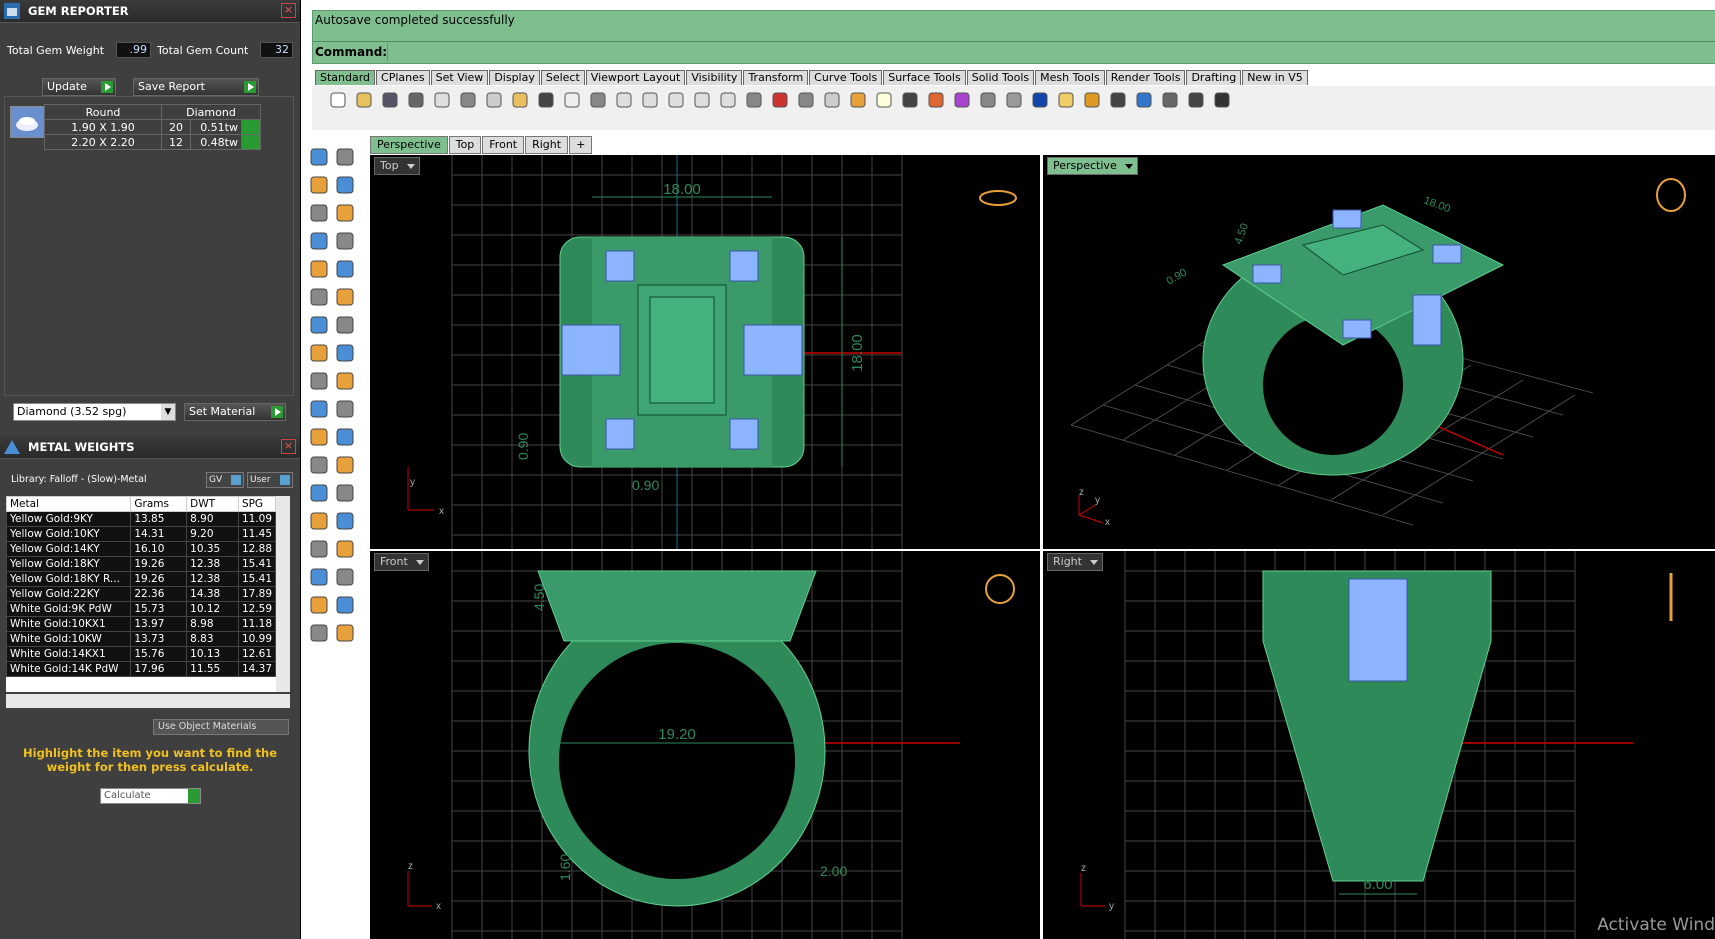  What do you see at coordinates (728, 100) in the screenshot?
I see `zoom-reset-icon` at bounding box center [728, 100].